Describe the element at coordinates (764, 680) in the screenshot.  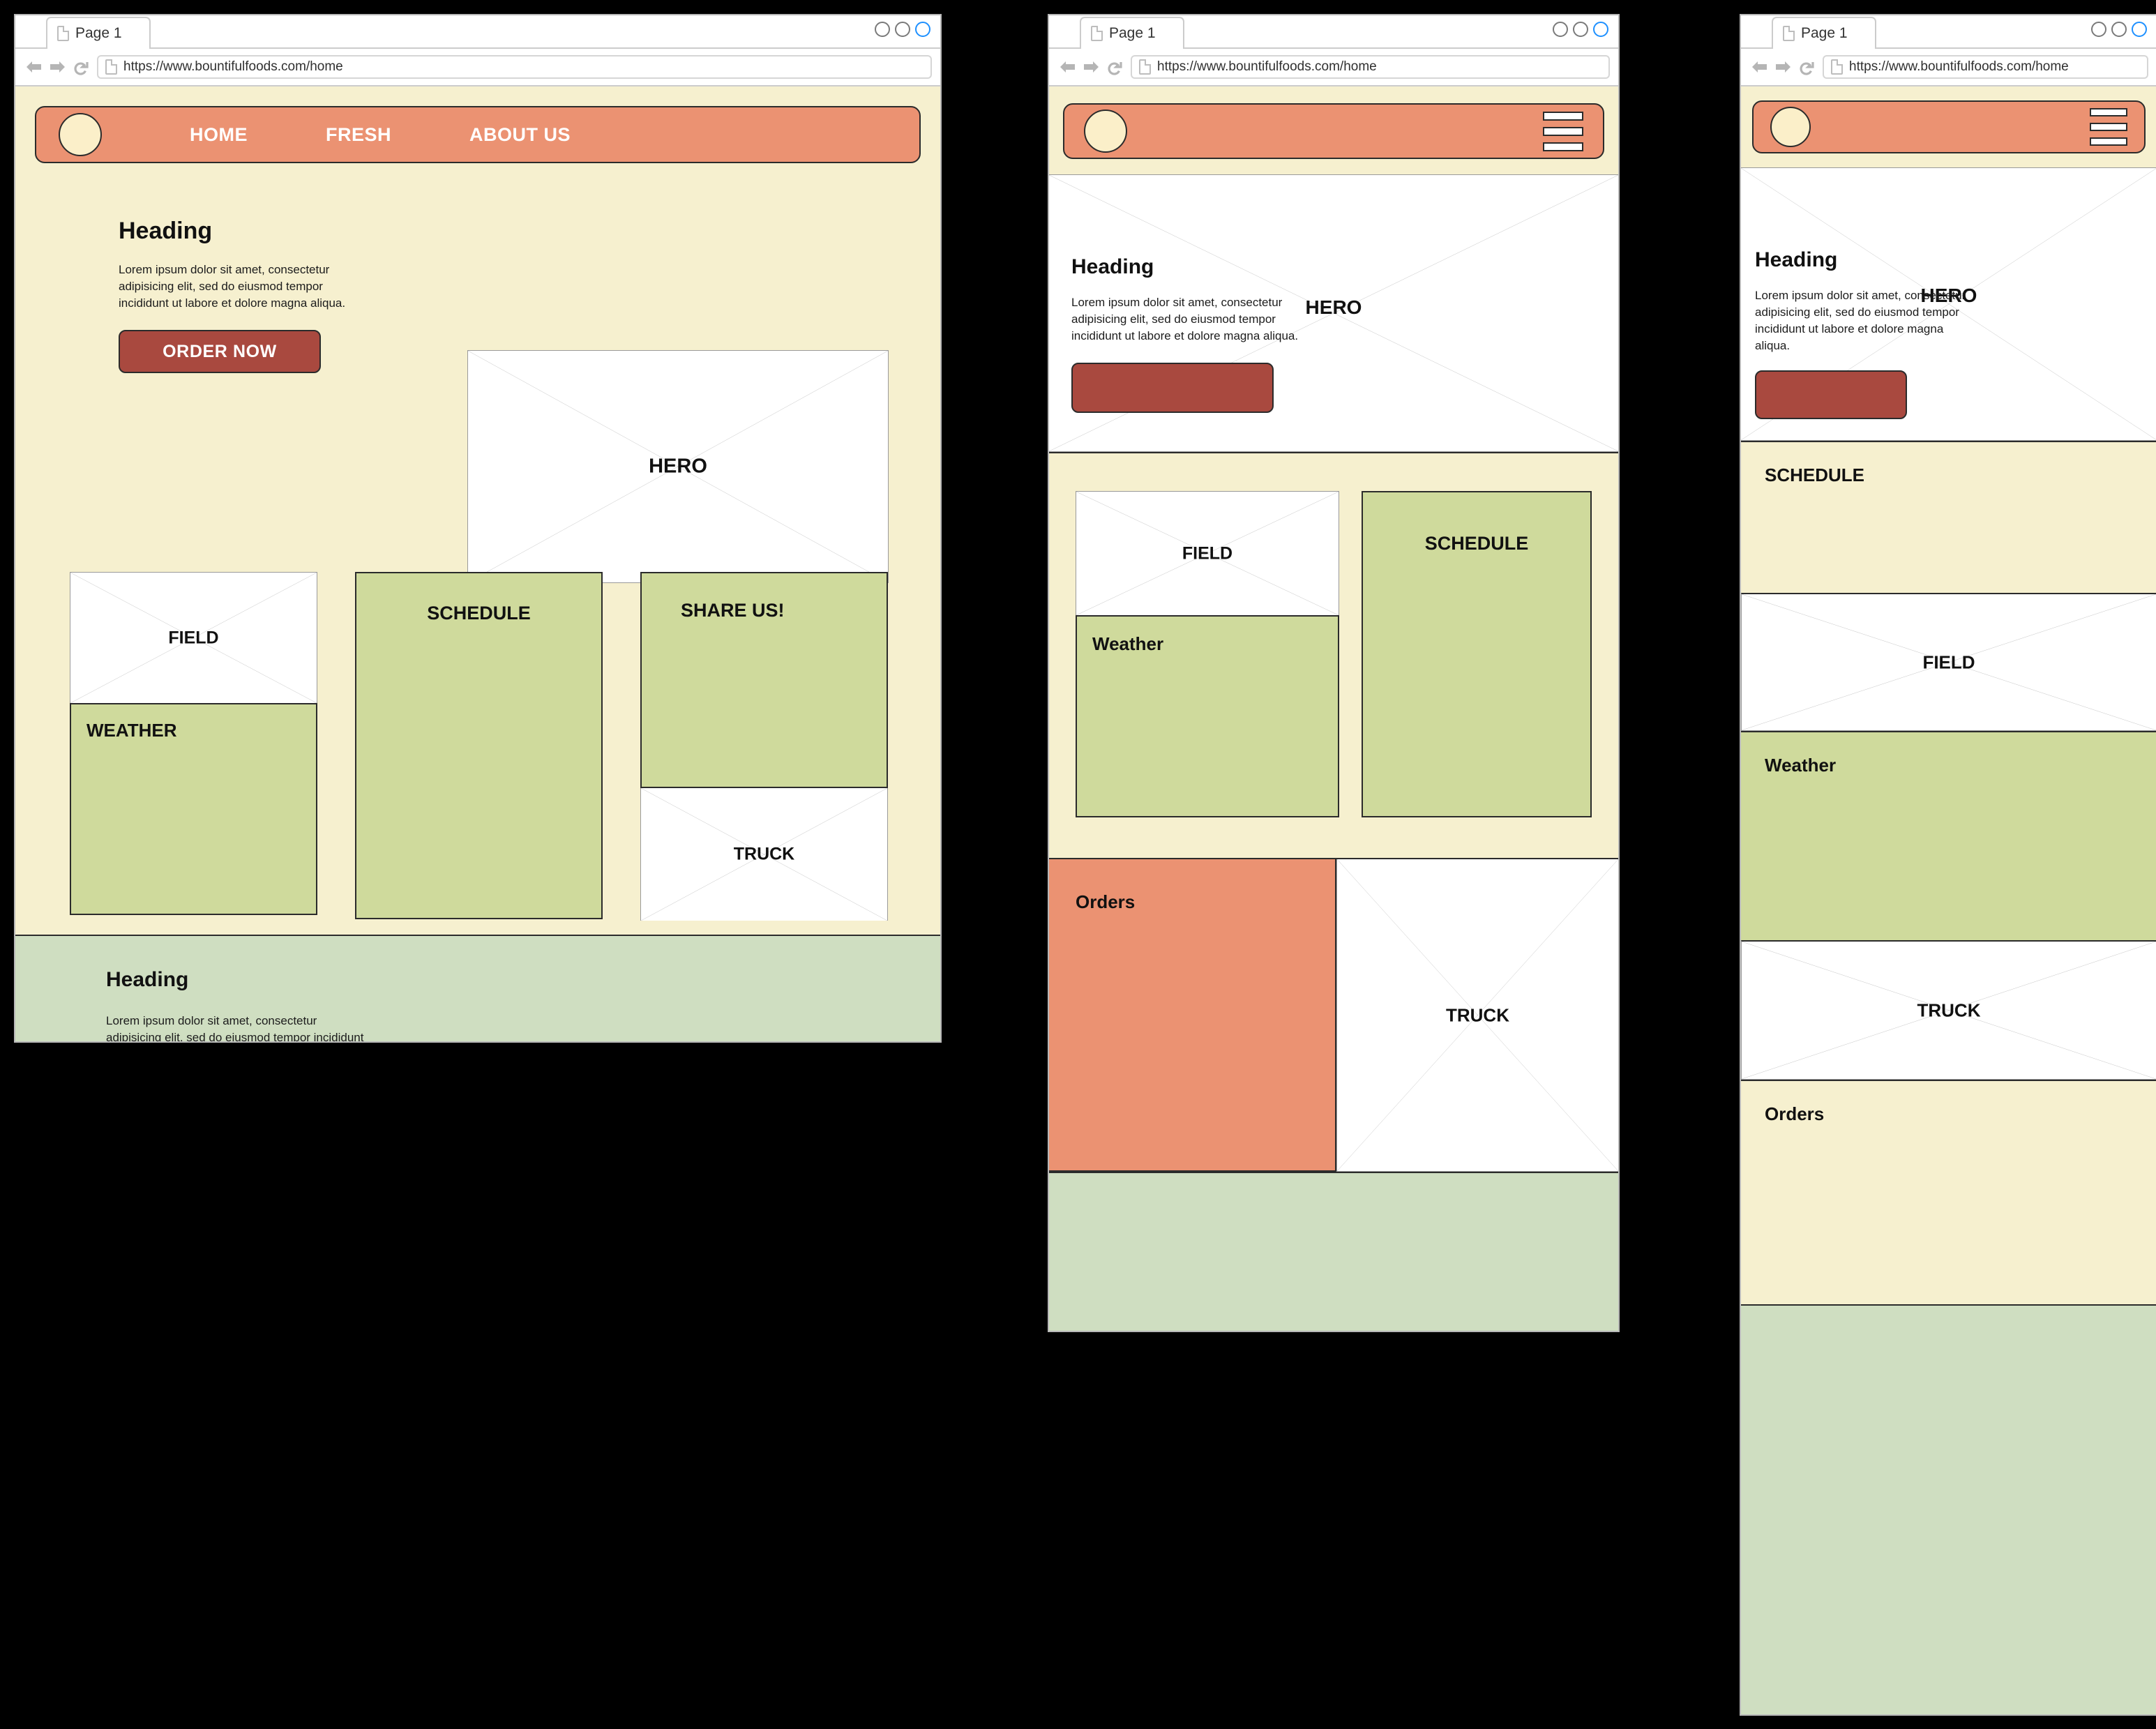
I see `share-us-panel: SHARE US!` at that location.